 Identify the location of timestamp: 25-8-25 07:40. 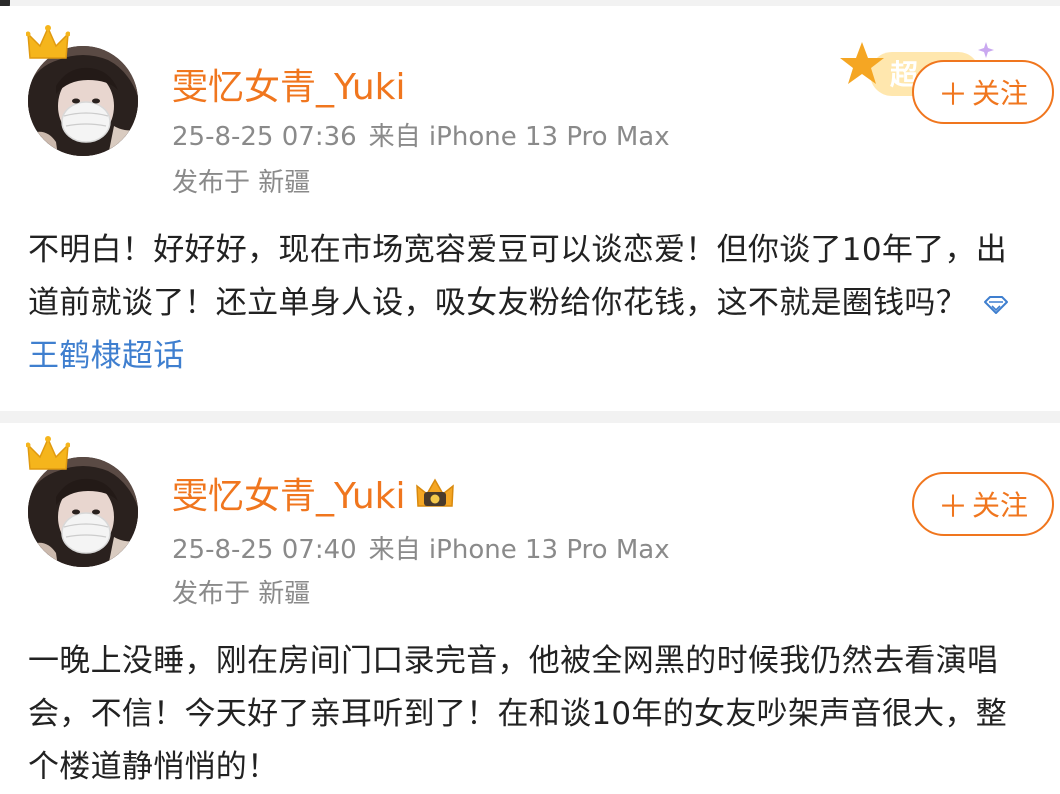
(264, 550).